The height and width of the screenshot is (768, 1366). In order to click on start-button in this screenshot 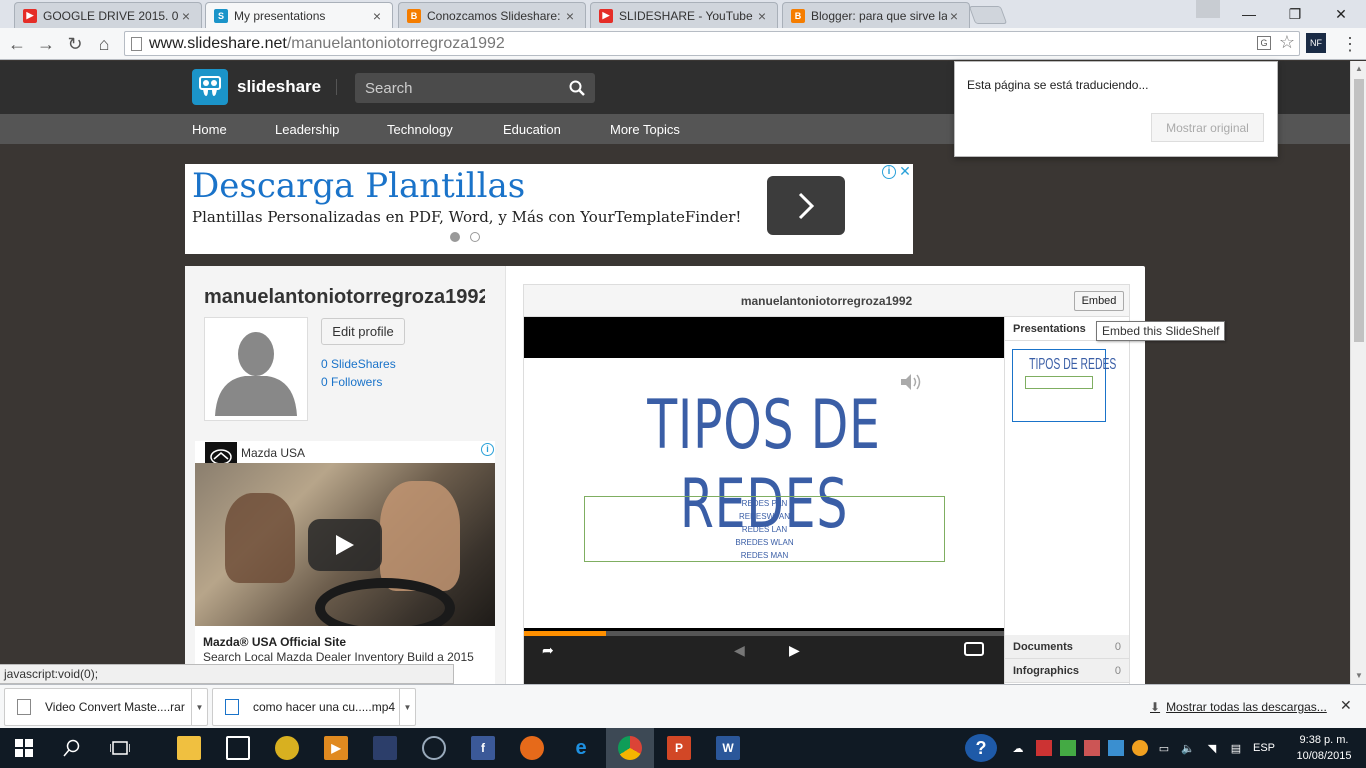, I will do `click(24, 748)`.